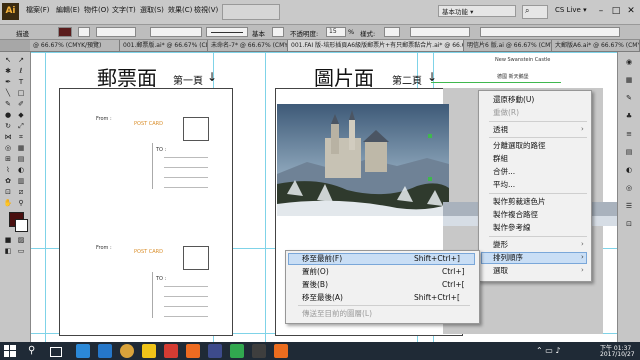 The width and height of the screenshot is (640, 360). I want to click on stroke-panel-icon: ≡, so click(629, 134).